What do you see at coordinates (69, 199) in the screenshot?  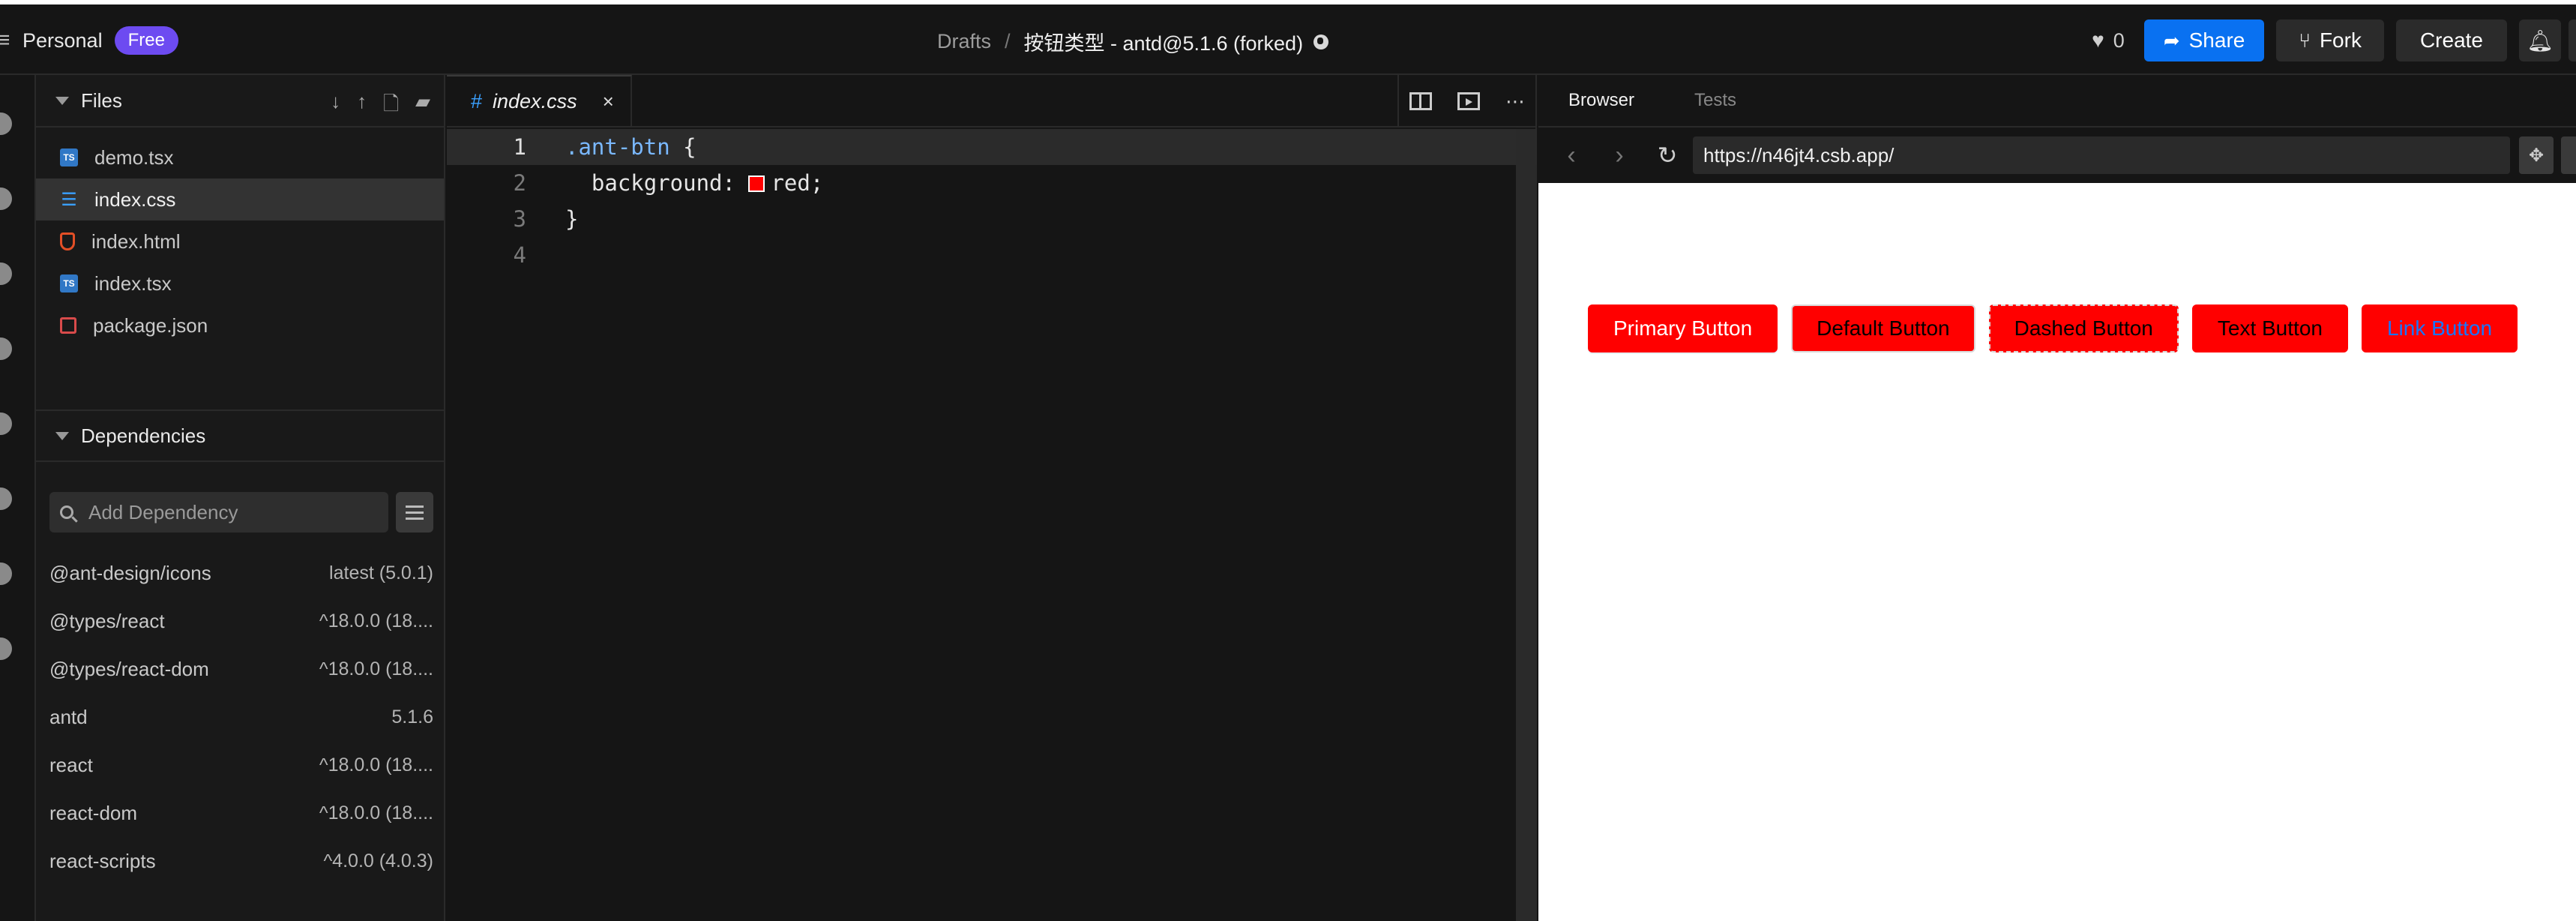 I see `css-file-icon: ☰` at bounding box center [69, 199].